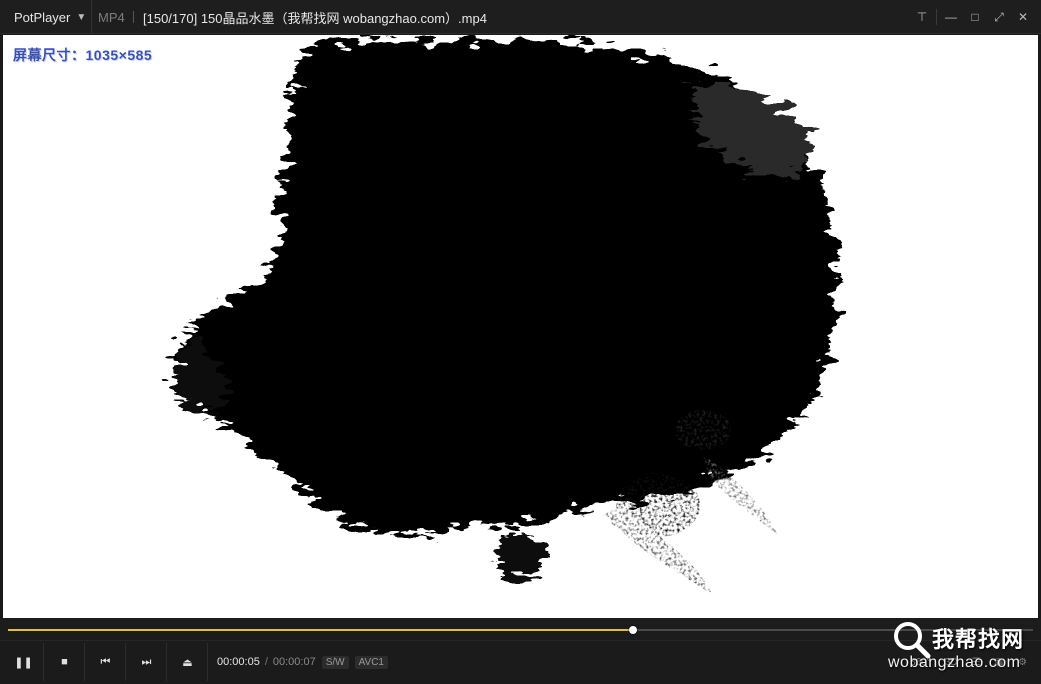 This screenshot has height=684, width=1041. What do you see at coordinates (920, 662) in the screenshot?
I see `vr-360-button: 360°` at bounding box center [920, 662].